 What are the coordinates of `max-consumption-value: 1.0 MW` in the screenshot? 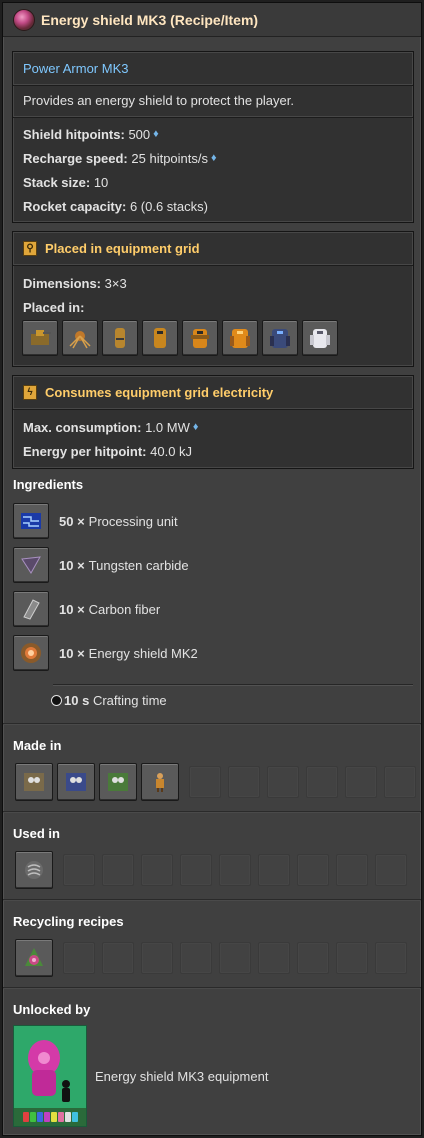 It's located at (167, 427).